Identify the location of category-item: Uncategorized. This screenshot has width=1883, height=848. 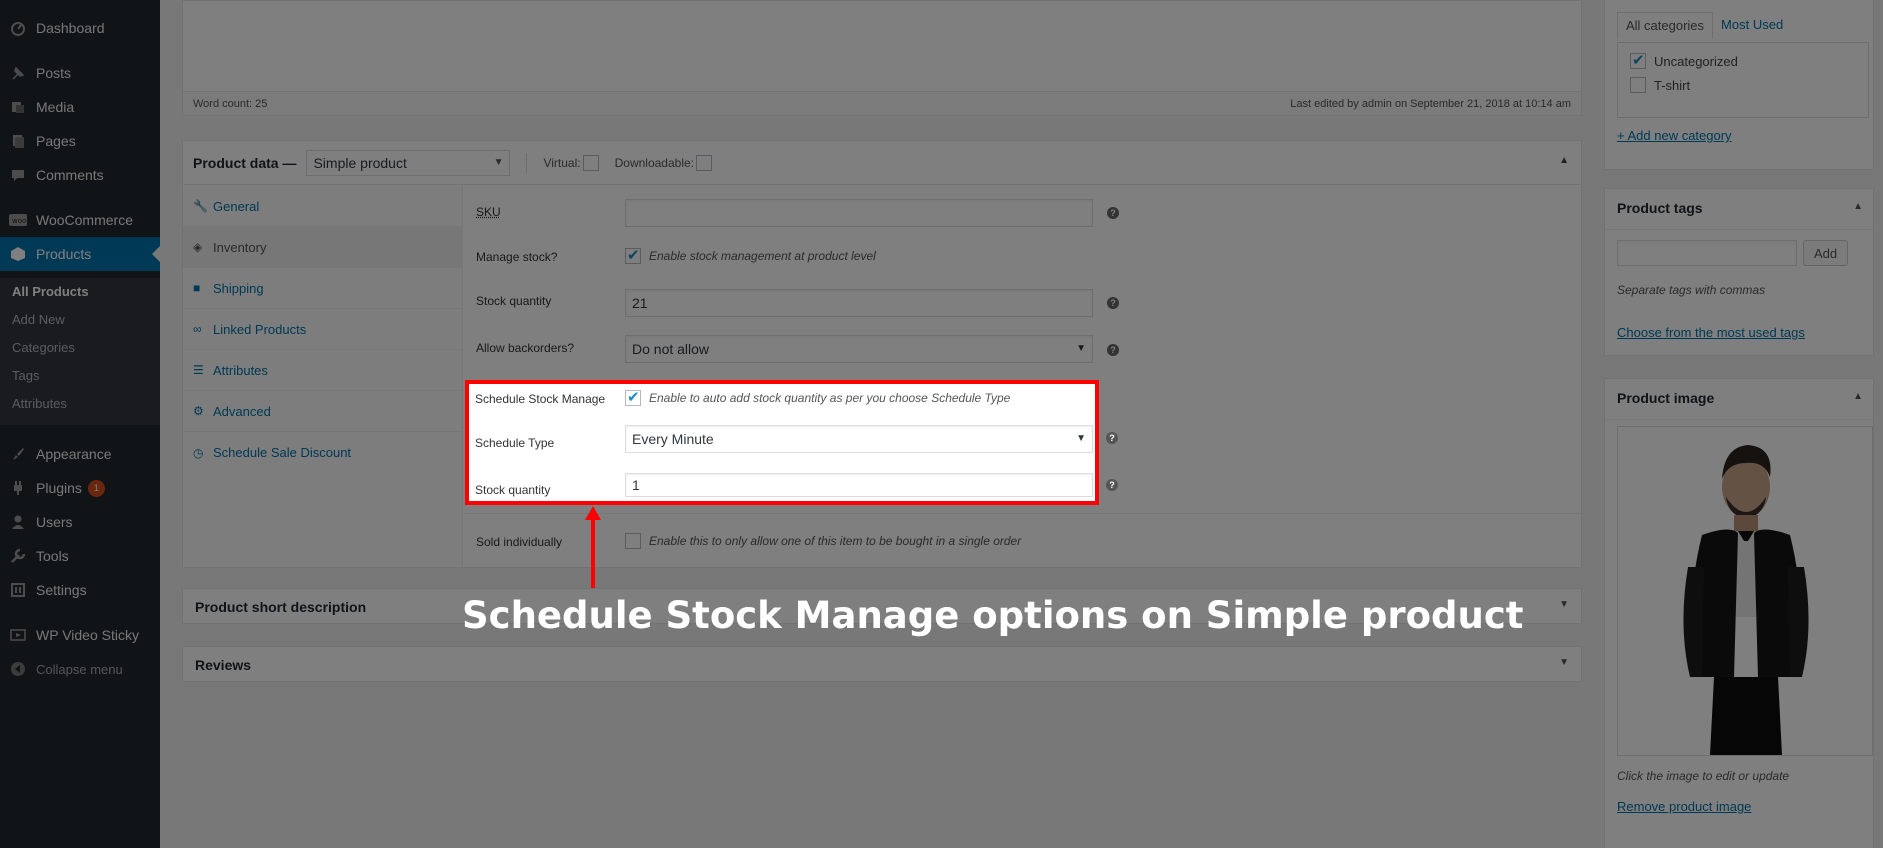
(1684, 60).